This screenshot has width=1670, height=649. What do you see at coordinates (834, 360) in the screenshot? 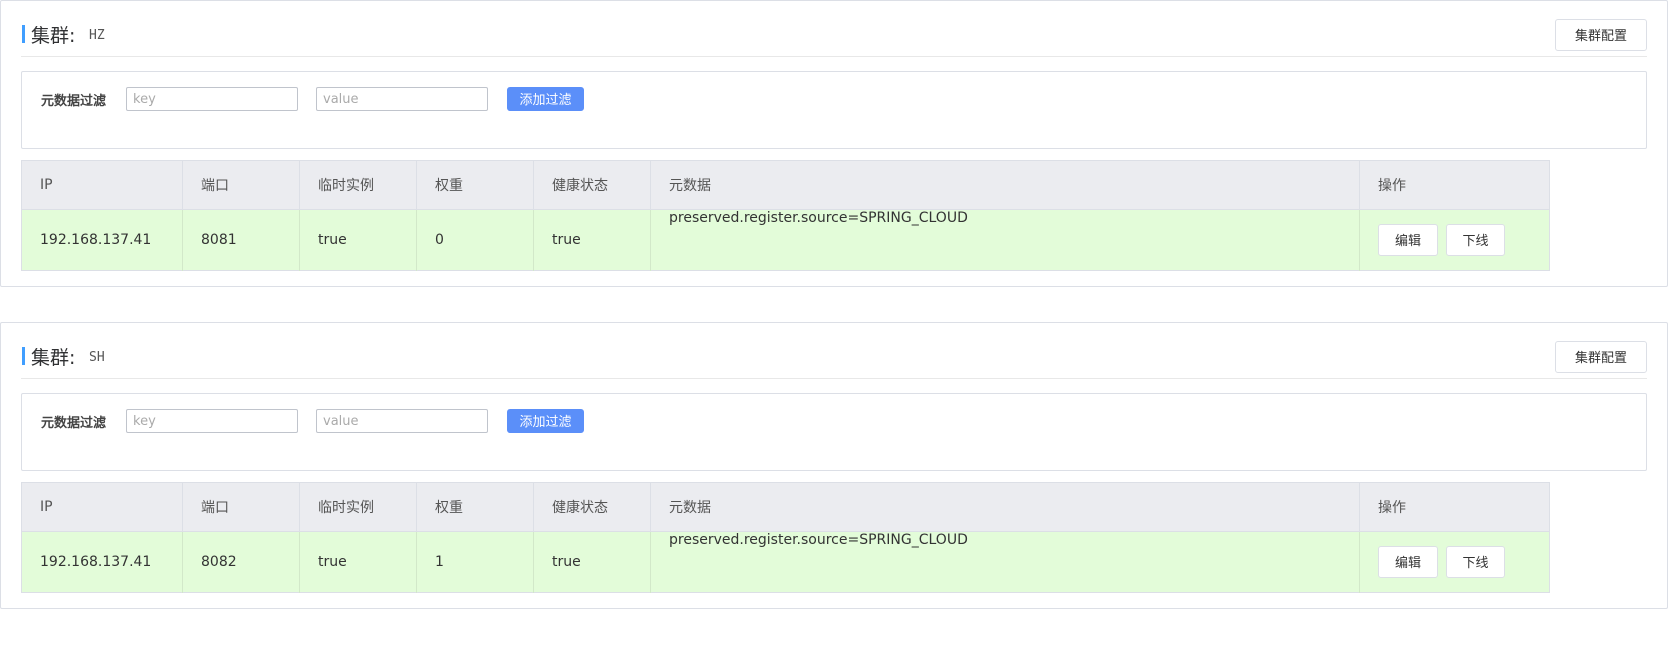
I see `cluster-header: 集群: SH 集群配置` at bounding box center [834, 360].